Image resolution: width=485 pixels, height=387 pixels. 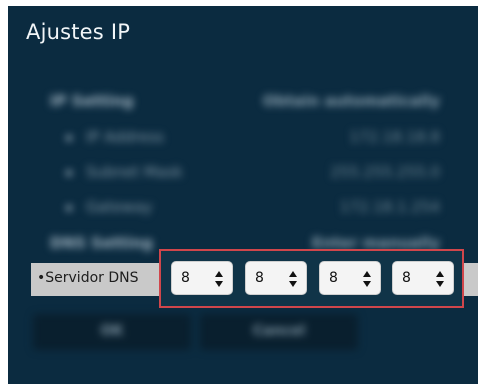 What do you see at coordinates (202, 278) in the screenshot?
I see `dns-octet-1-stepper: 8` at bounding box center [202, 278].